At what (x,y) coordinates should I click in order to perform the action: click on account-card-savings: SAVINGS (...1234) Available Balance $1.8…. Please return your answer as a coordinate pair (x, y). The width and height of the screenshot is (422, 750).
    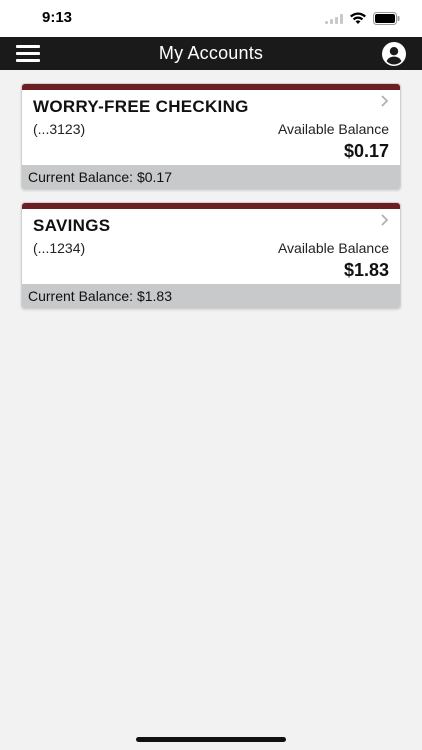
    Looking at the image, I should click on (211, 255).